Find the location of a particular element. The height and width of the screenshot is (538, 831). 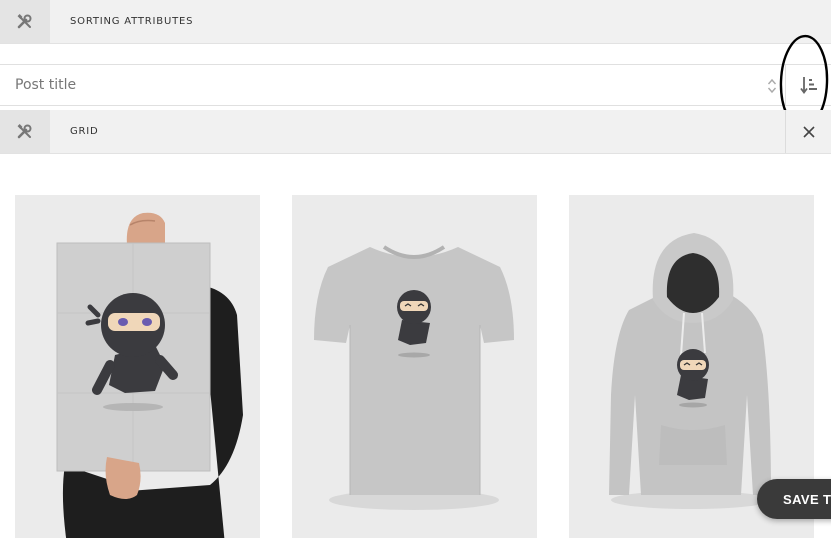

ninja-poster-image is located at coordinates (149, 375).